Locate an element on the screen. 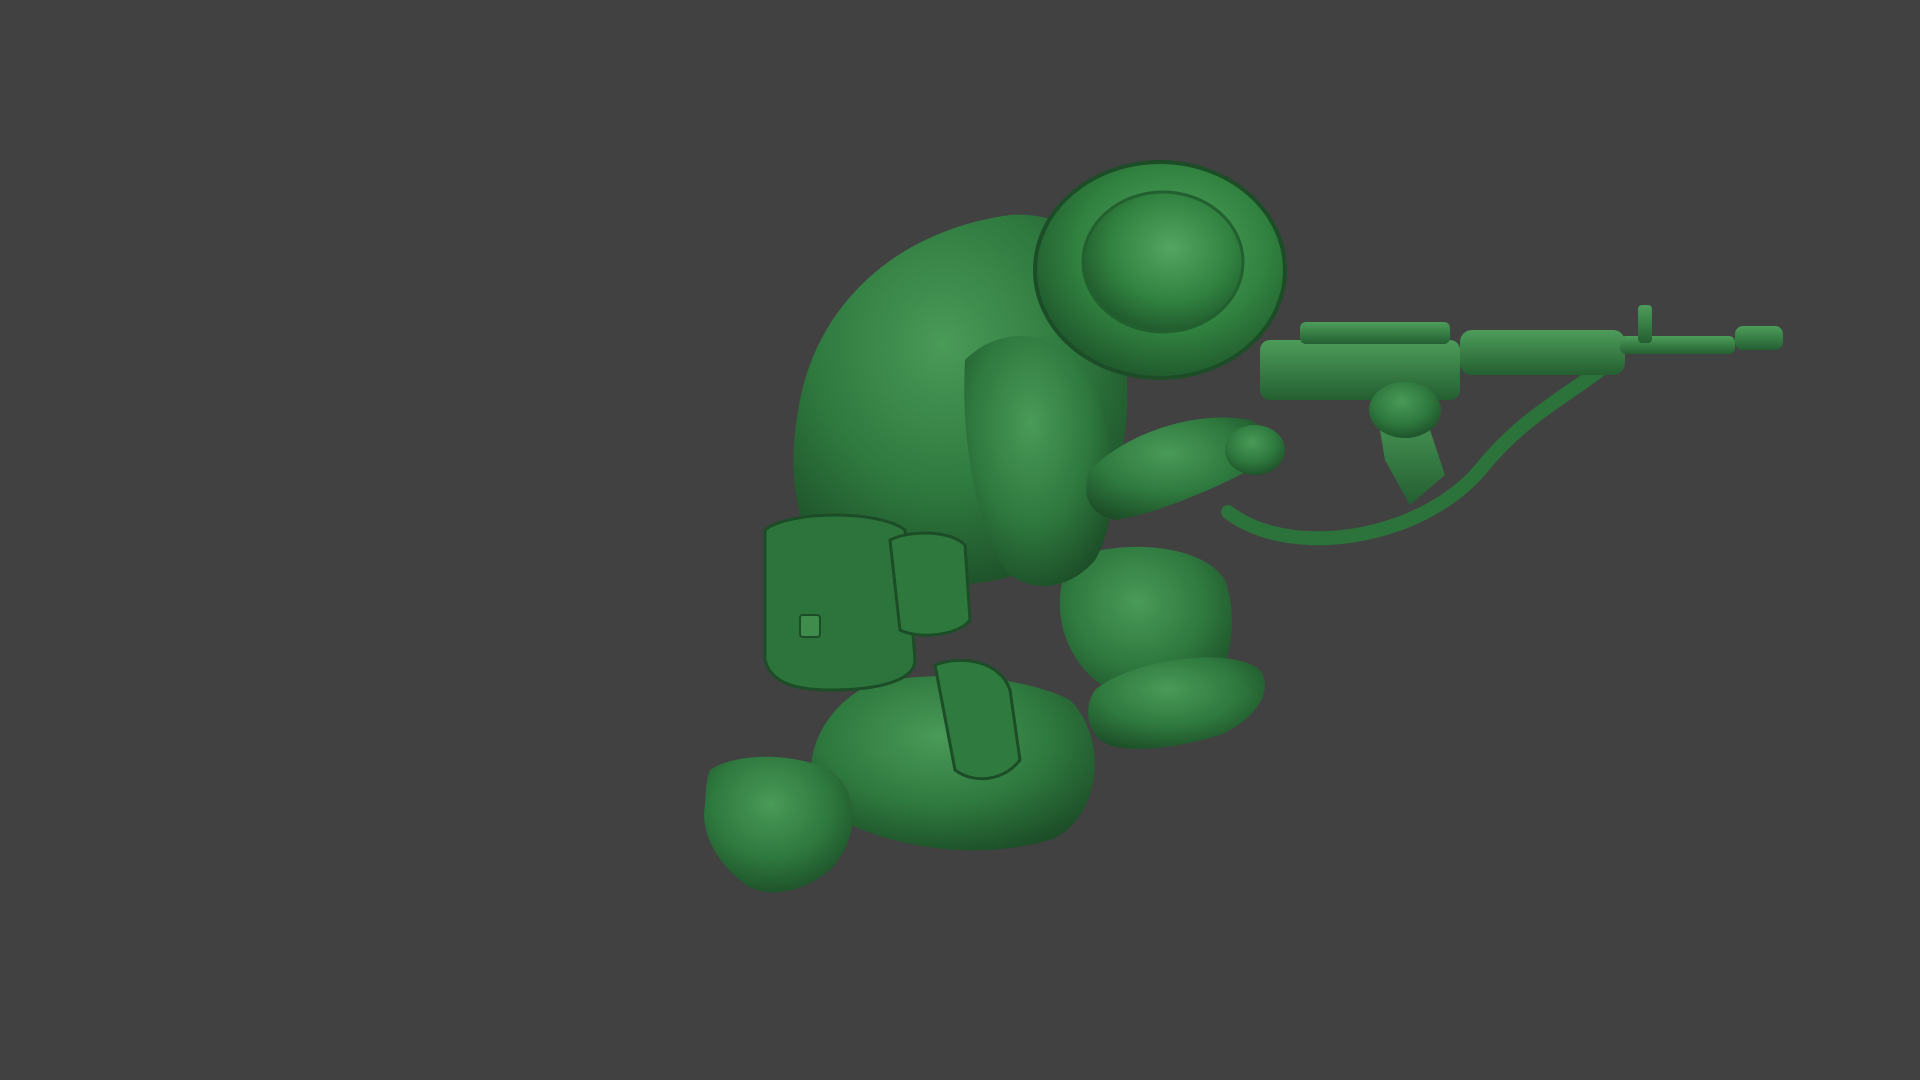 The width and height of the screenshot is (1920, 1080). rifle-carry-handle is located at coordinates (1375, 333).